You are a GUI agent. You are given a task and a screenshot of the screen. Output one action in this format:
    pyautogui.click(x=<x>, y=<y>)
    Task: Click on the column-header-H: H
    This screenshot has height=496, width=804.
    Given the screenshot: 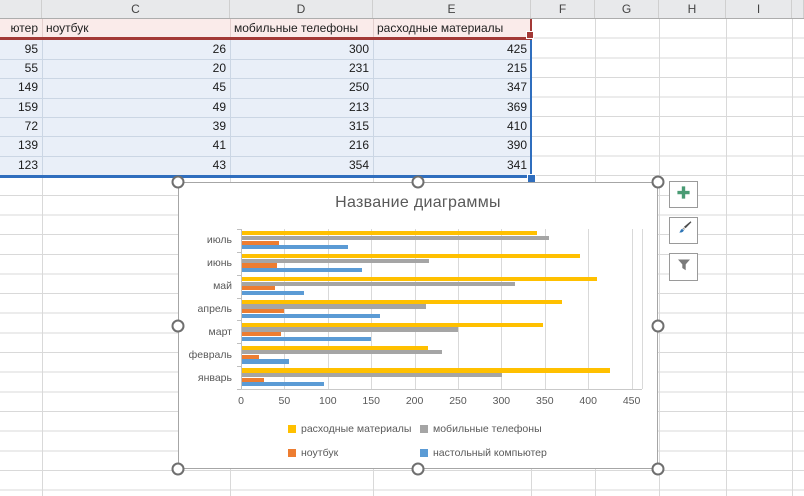 What is the action you would take?
    pyautogui.click(x=692, y=9)
    